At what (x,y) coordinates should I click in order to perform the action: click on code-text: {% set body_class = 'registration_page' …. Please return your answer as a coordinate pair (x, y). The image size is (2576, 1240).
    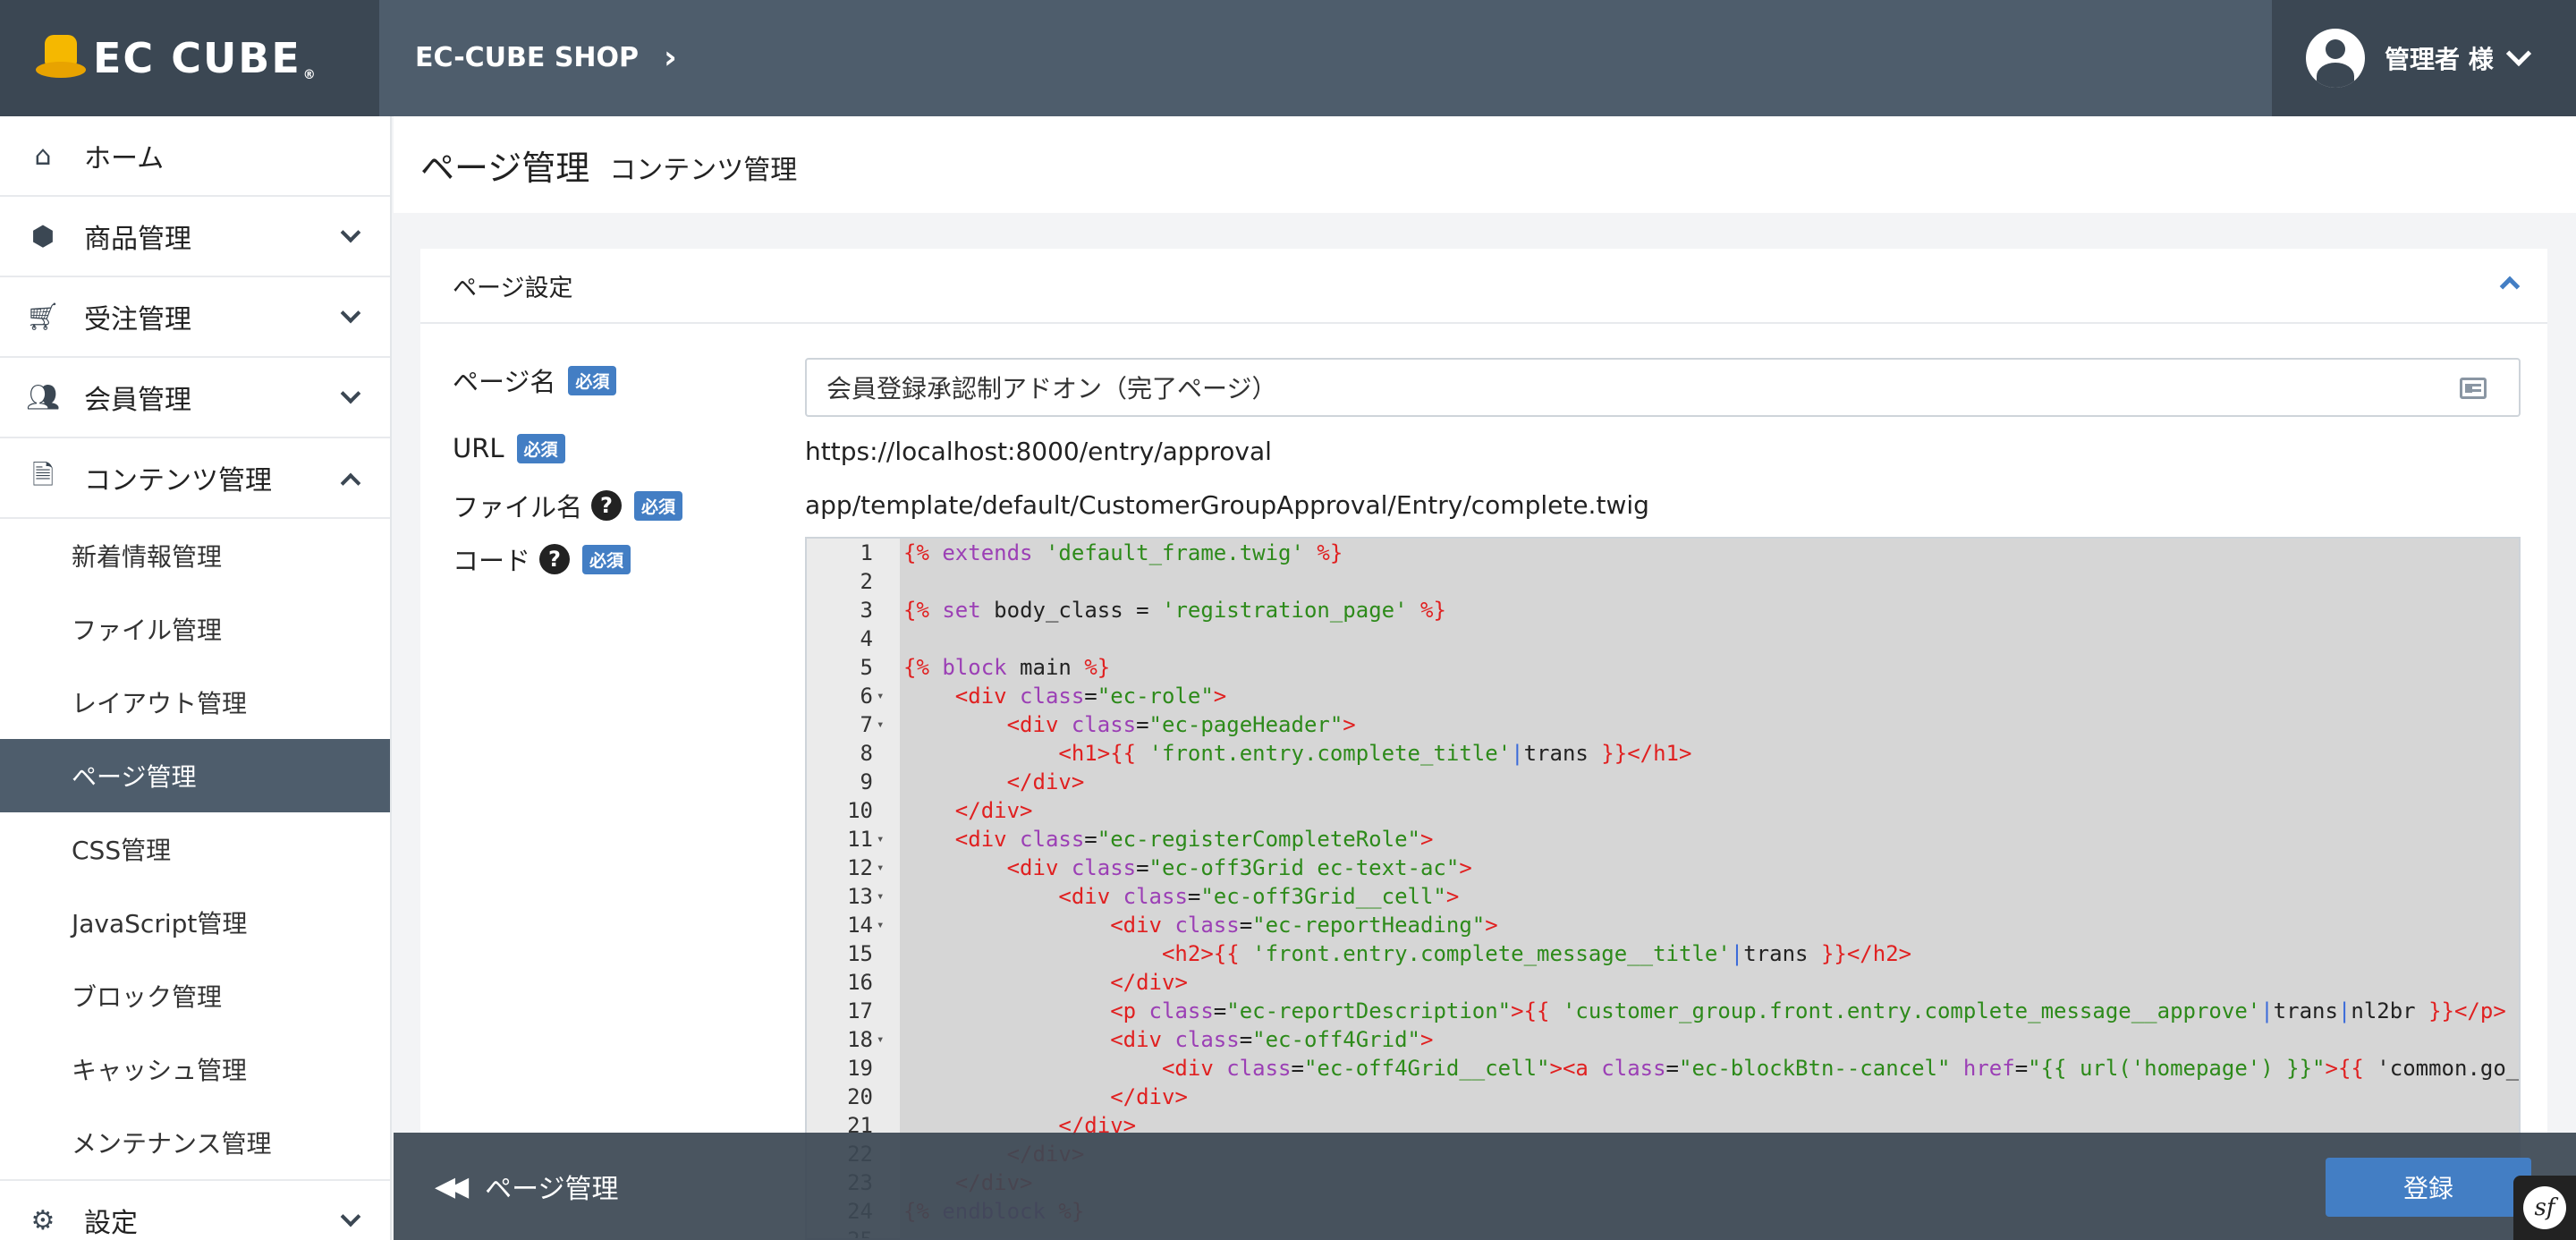
    Looking at the image, I should click on (1174, 610).